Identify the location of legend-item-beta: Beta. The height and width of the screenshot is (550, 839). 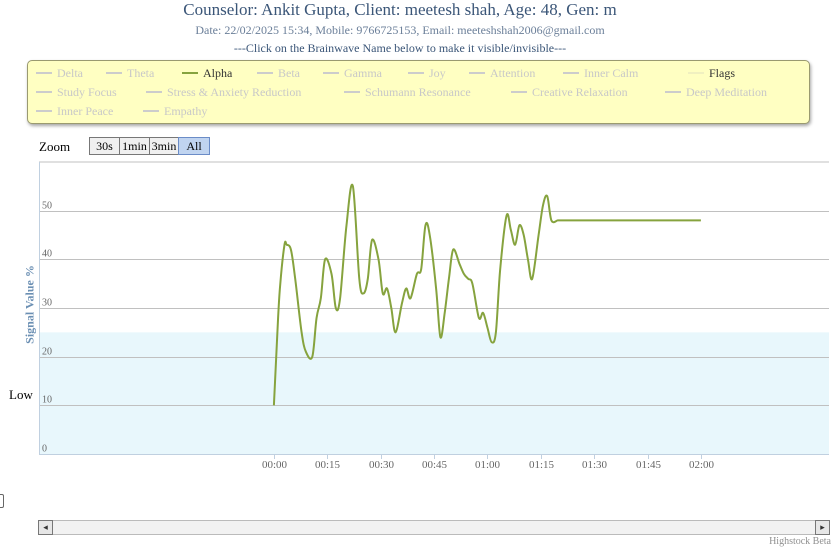
(278, 73).